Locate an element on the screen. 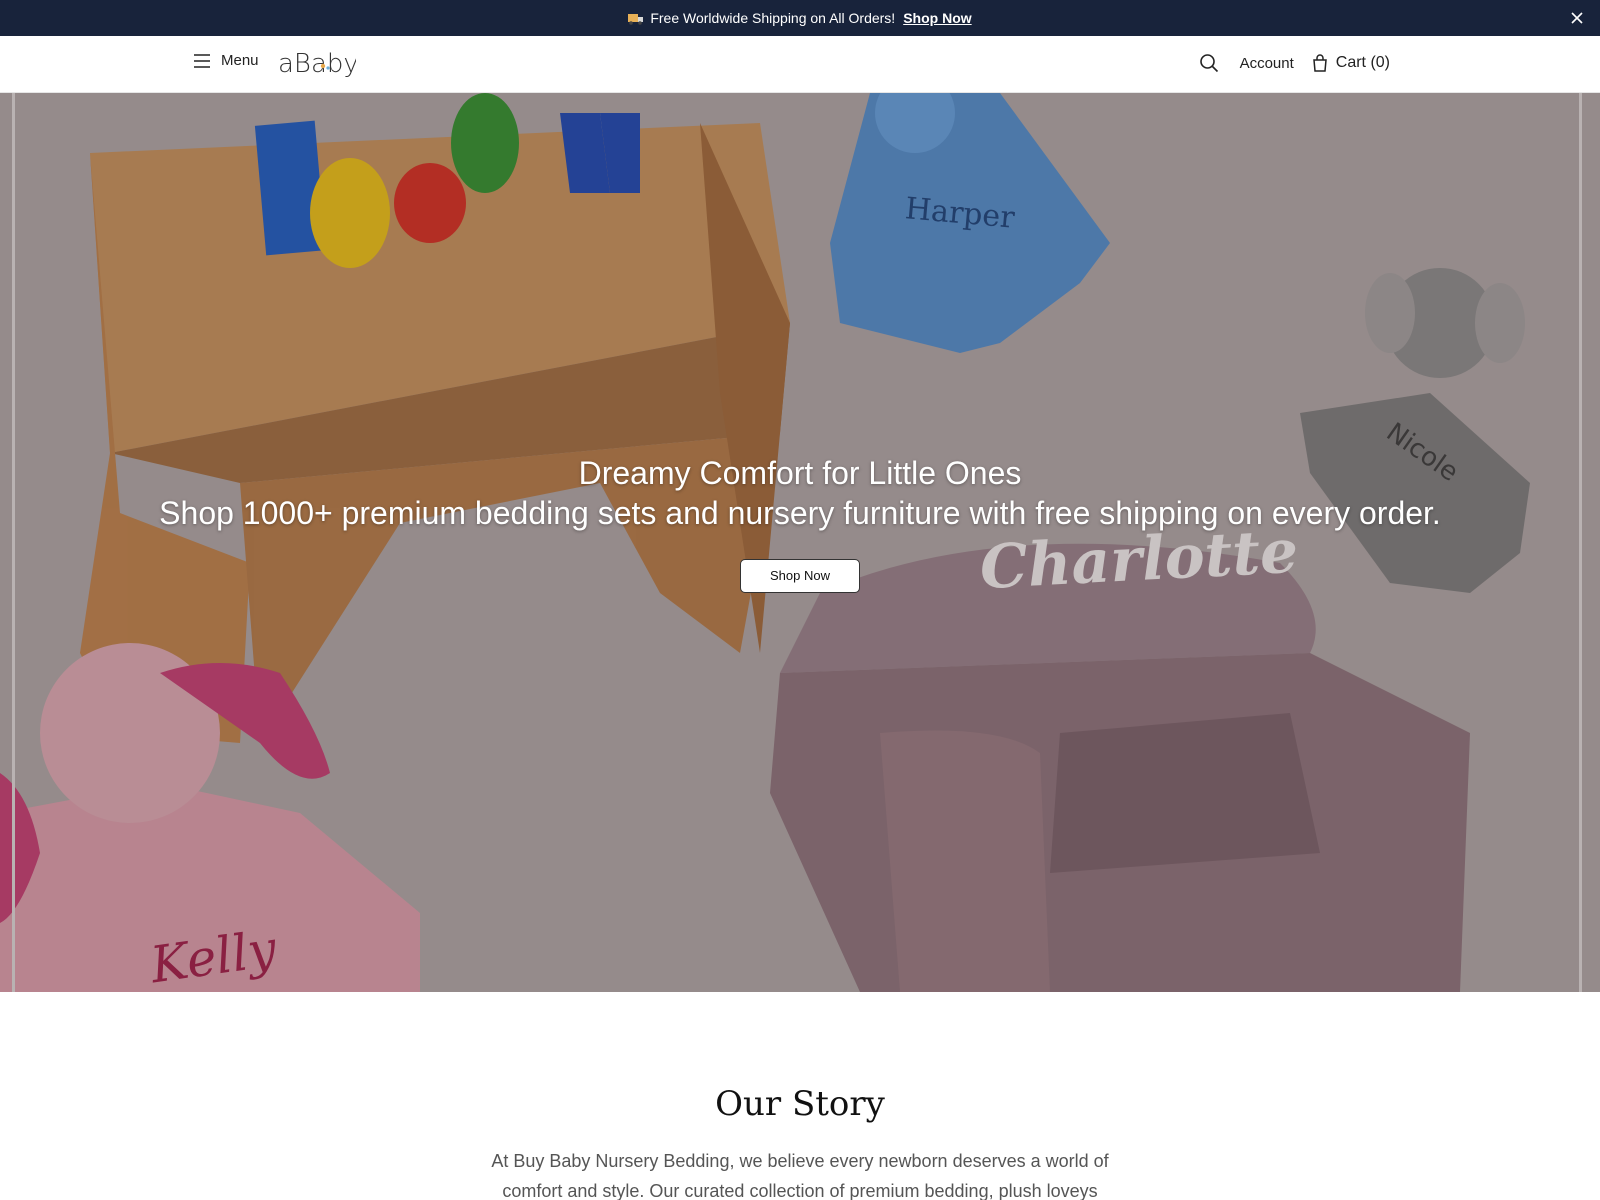 The image size is (1600, 1200). pink-bunny-lovey-image: Kelly is located at coordinates (210, 817).